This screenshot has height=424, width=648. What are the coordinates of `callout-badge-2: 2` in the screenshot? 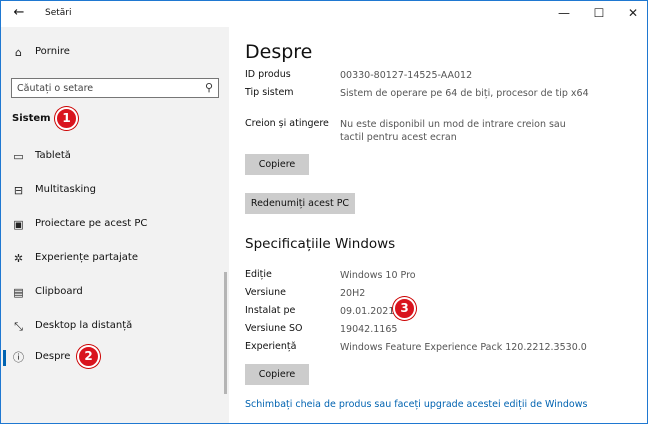 It's located at (88, 356).